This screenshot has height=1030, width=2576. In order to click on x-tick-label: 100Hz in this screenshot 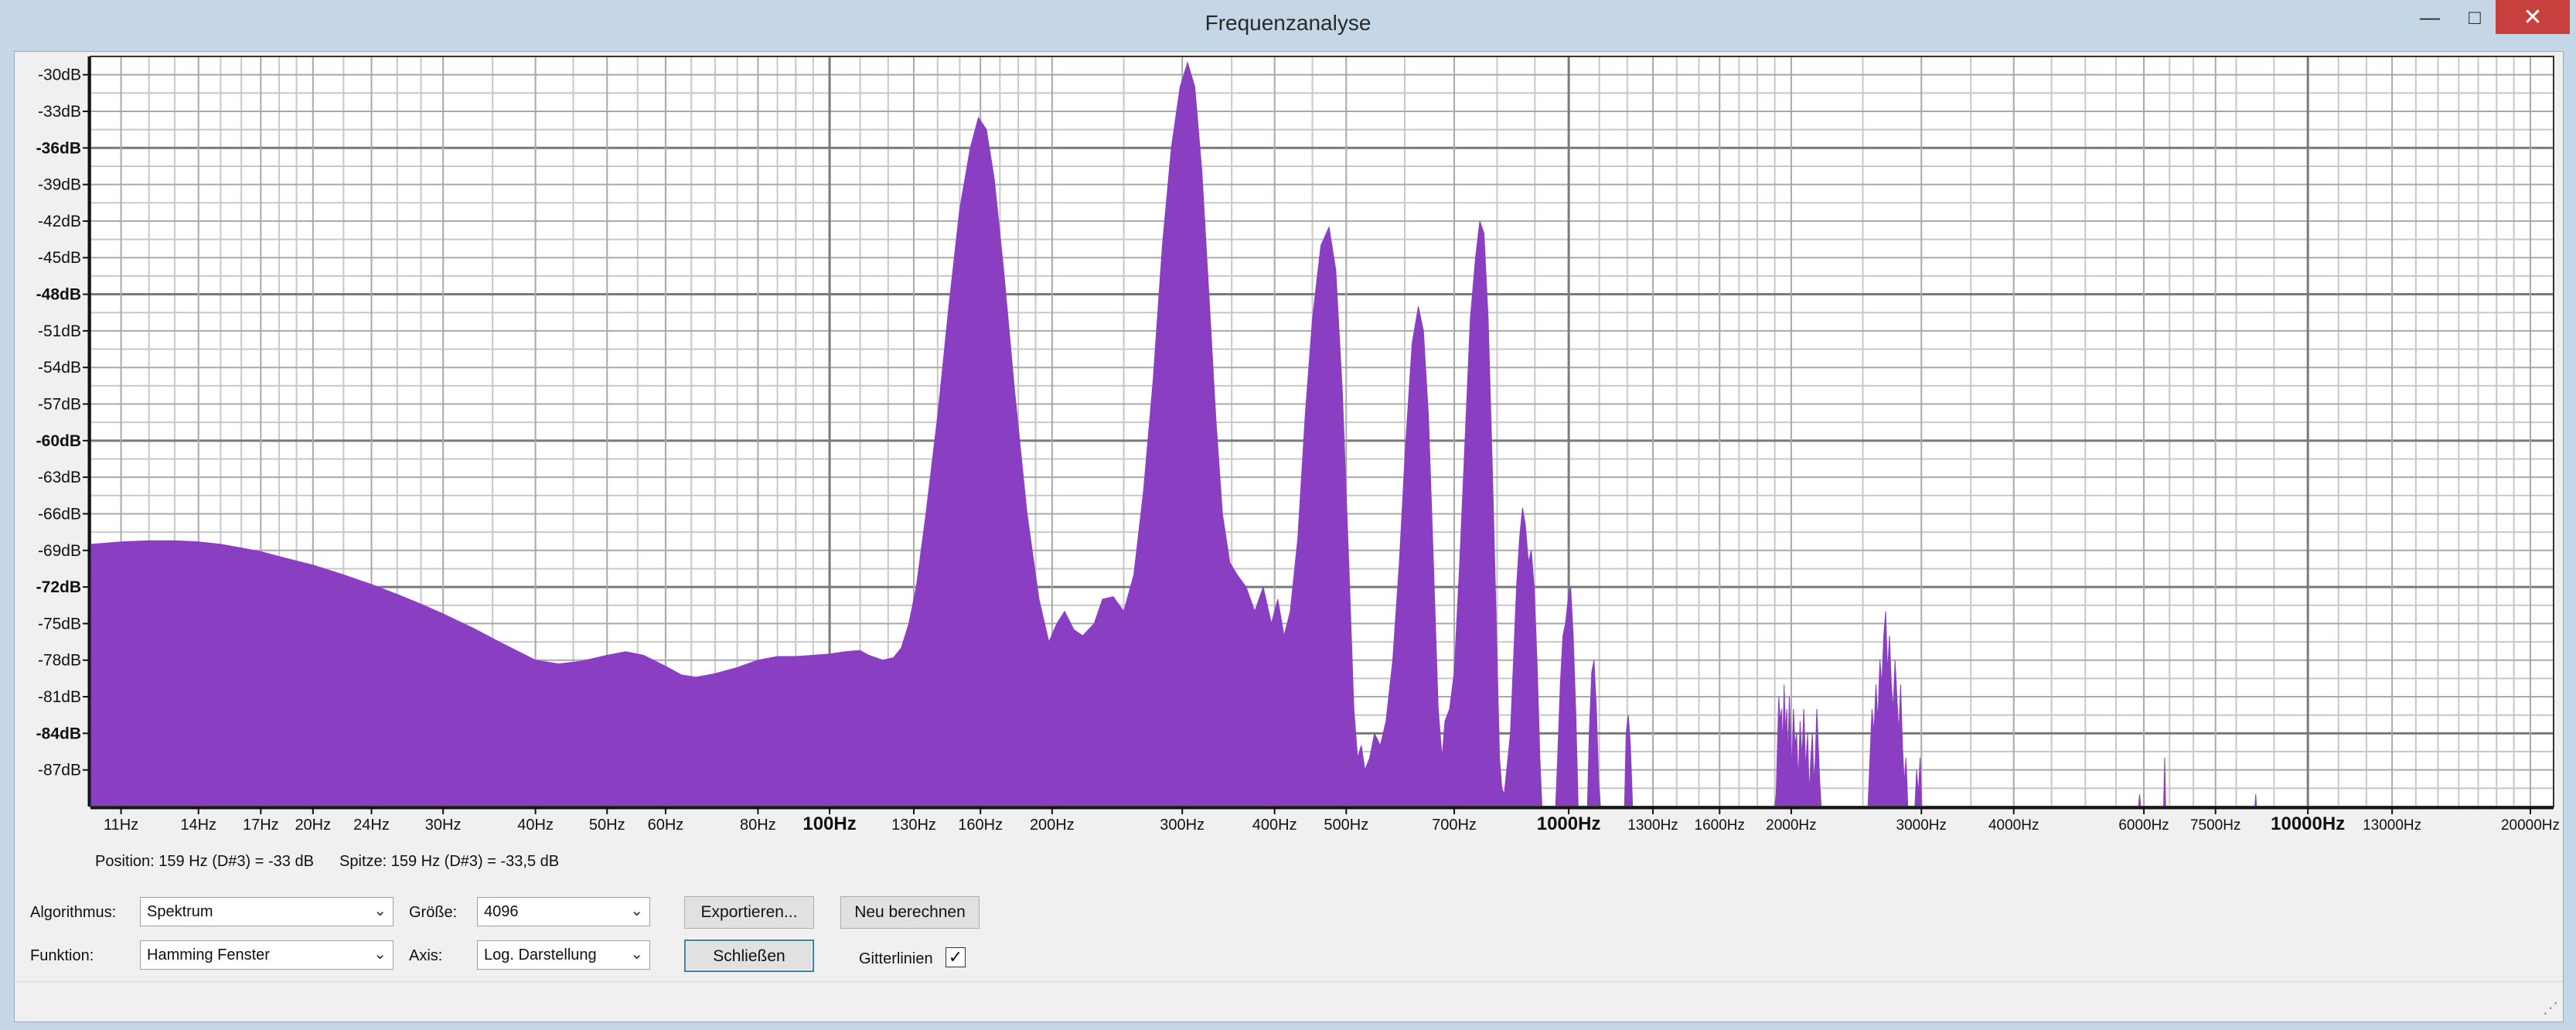, I will do `click(829, 823)`.